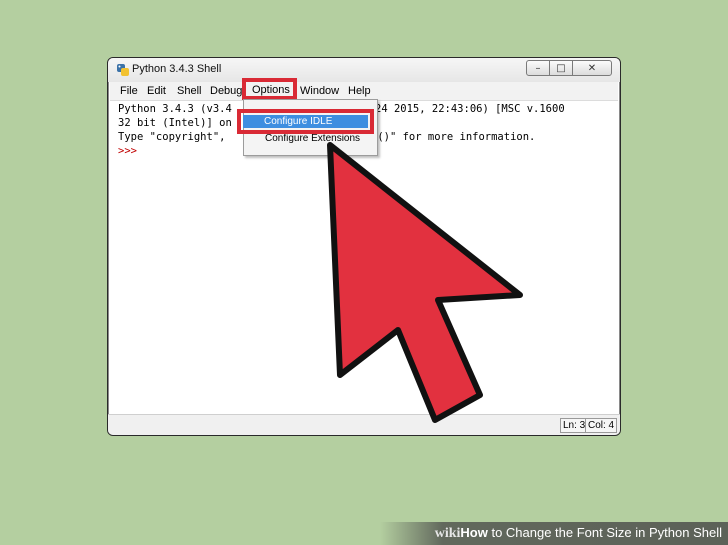 The width and height of the screenshot is (728, 545). What do you see at coordinates (189, 91) in the screenshot?
I see `menu-shell: Shell` at bounding box center [189, 91].